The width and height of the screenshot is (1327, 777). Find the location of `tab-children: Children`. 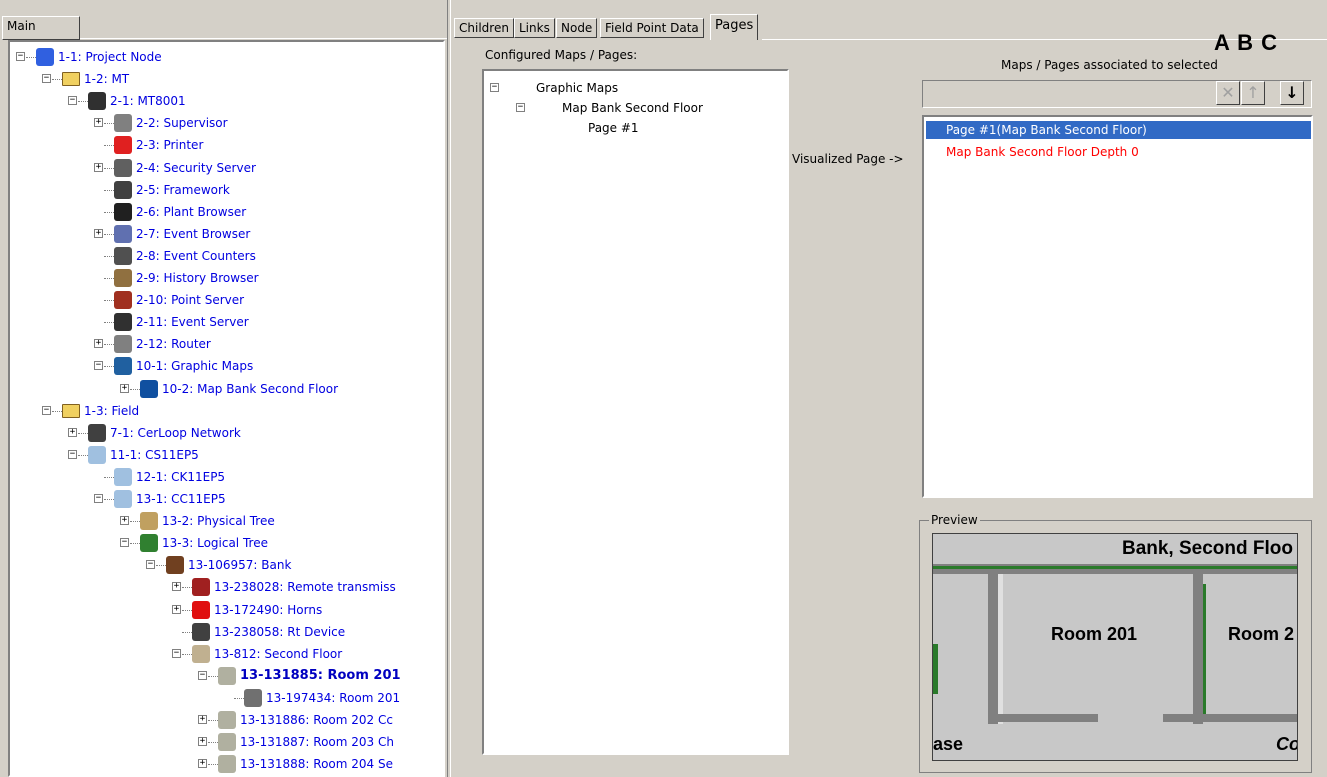

tab-children: Children is located at coordinates (484, 28).